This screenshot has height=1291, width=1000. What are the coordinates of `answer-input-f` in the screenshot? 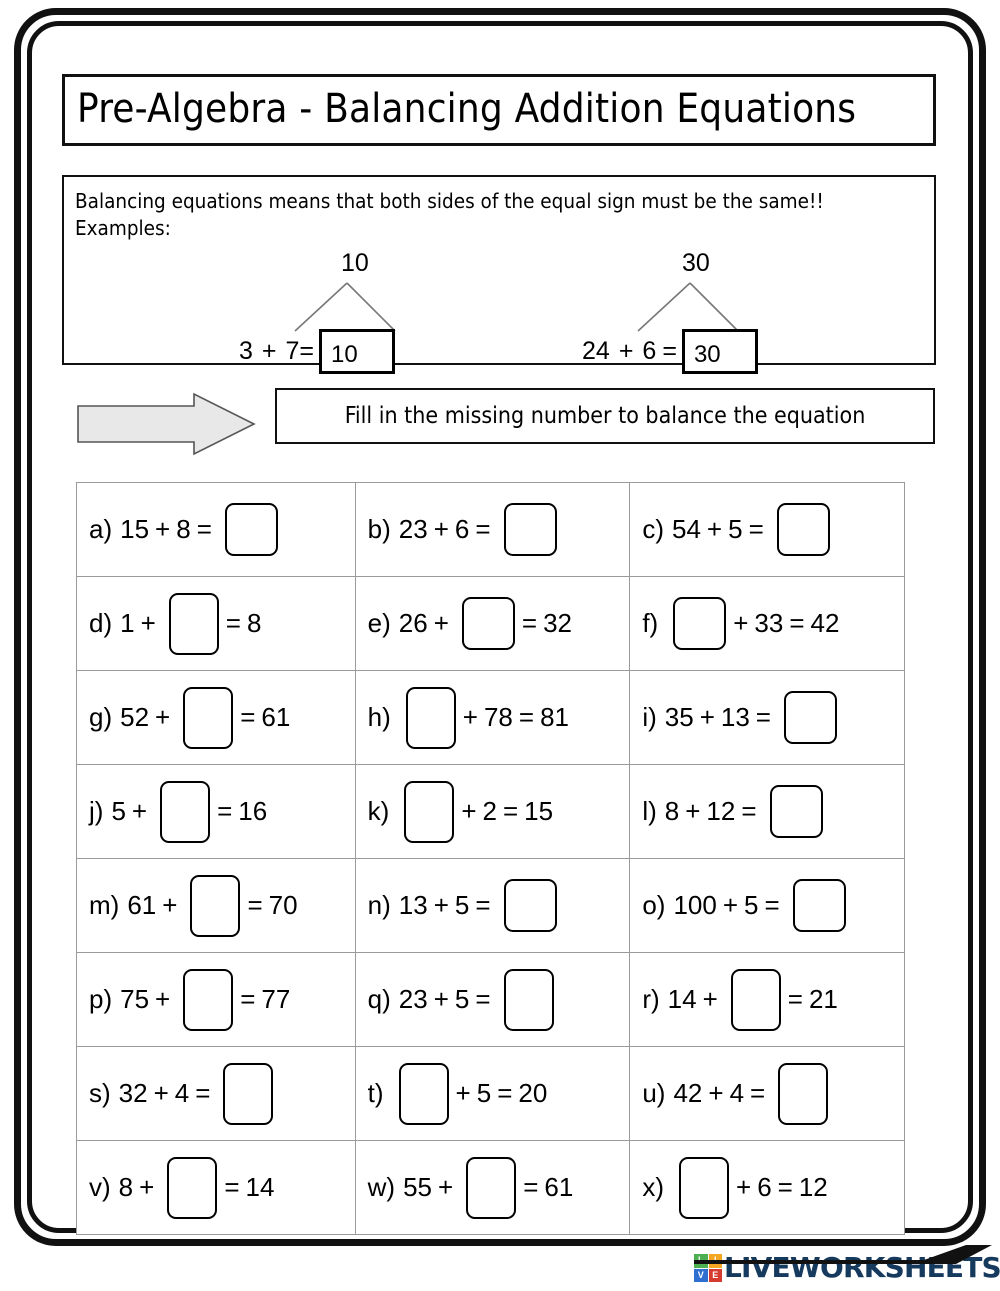 It's located at (700, 623).